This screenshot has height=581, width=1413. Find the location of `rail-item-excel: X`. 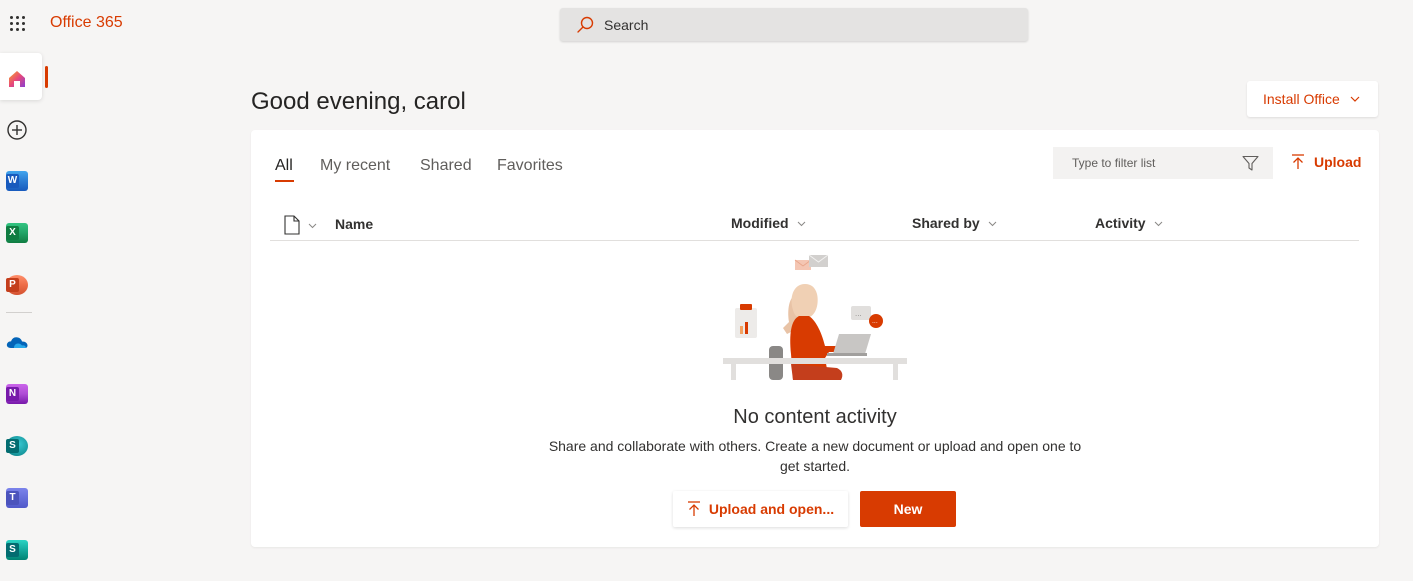

rail-item-excel: X is located at coordinates (17, 233).